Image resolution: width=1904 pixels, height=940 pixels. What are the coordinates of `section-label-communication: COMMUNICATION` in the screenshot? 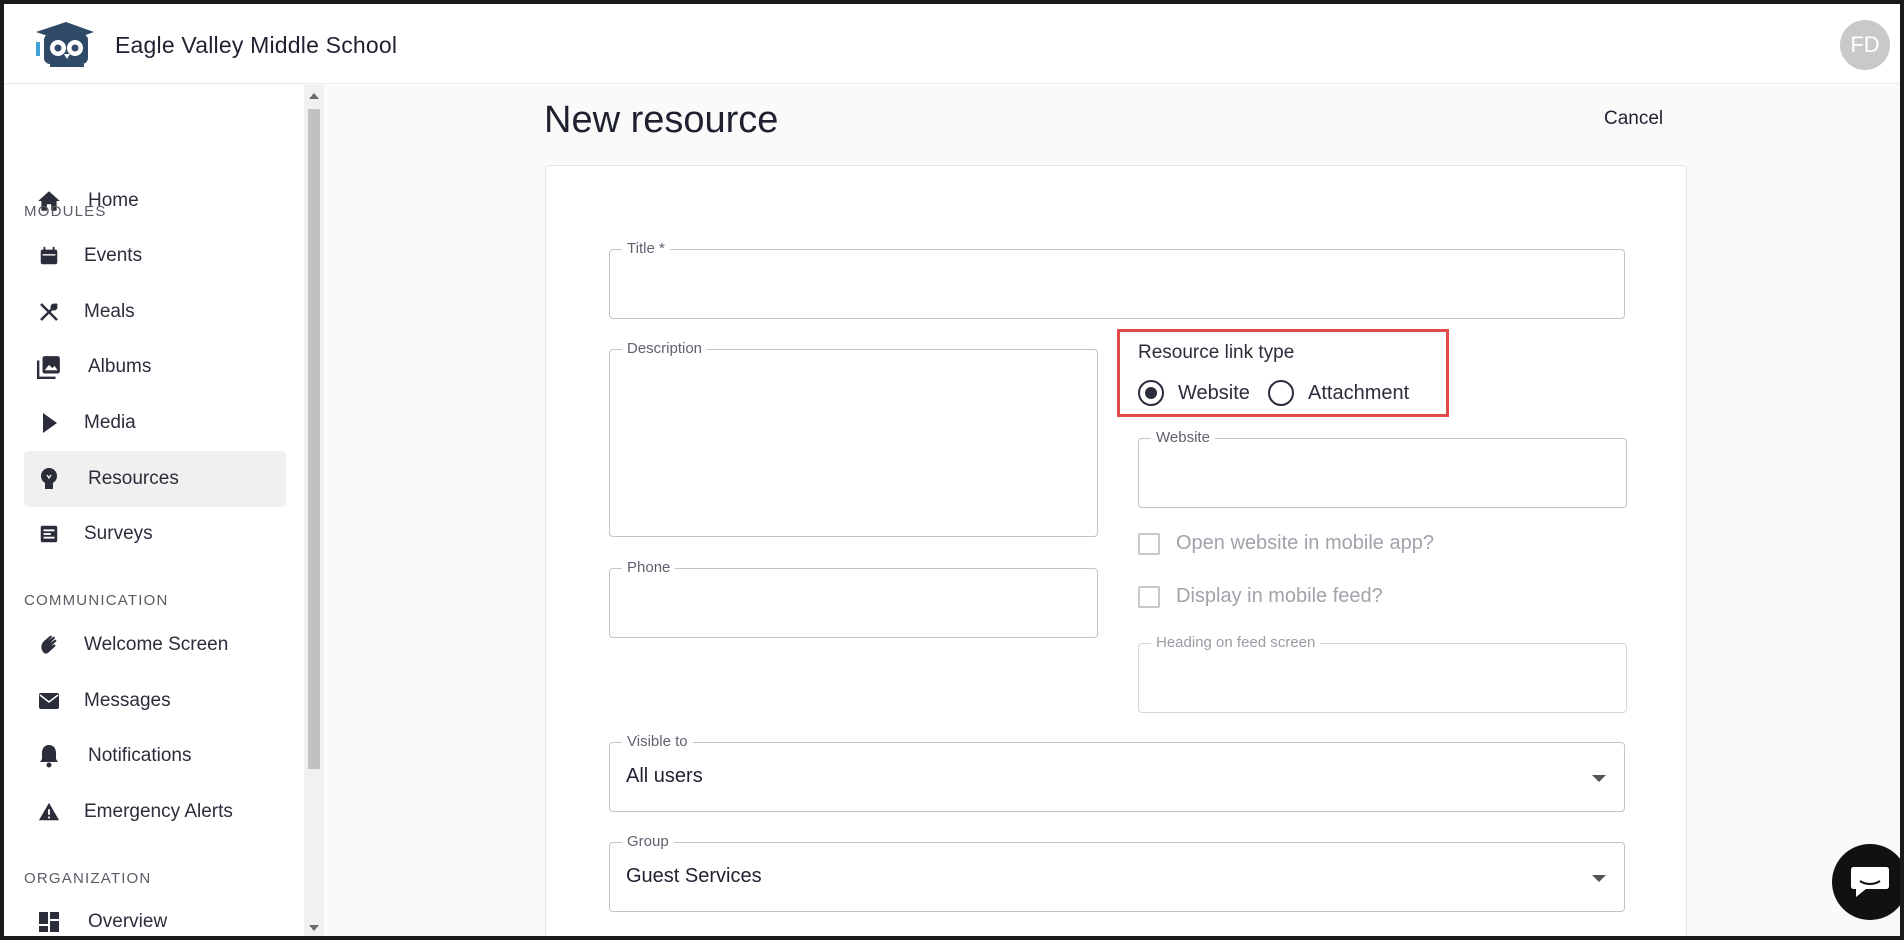 It's located at (96, 600).